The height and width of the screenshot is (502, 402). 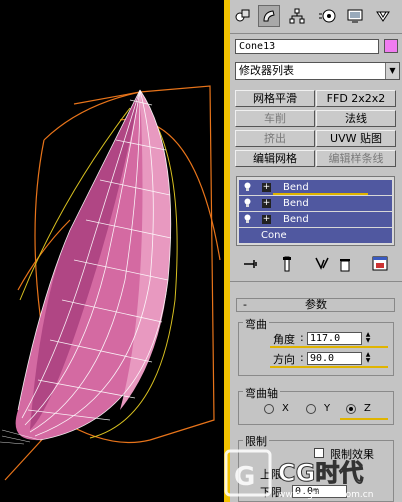 I want to click on bend-group-title: 弯曲, so click(x=256, y=324).